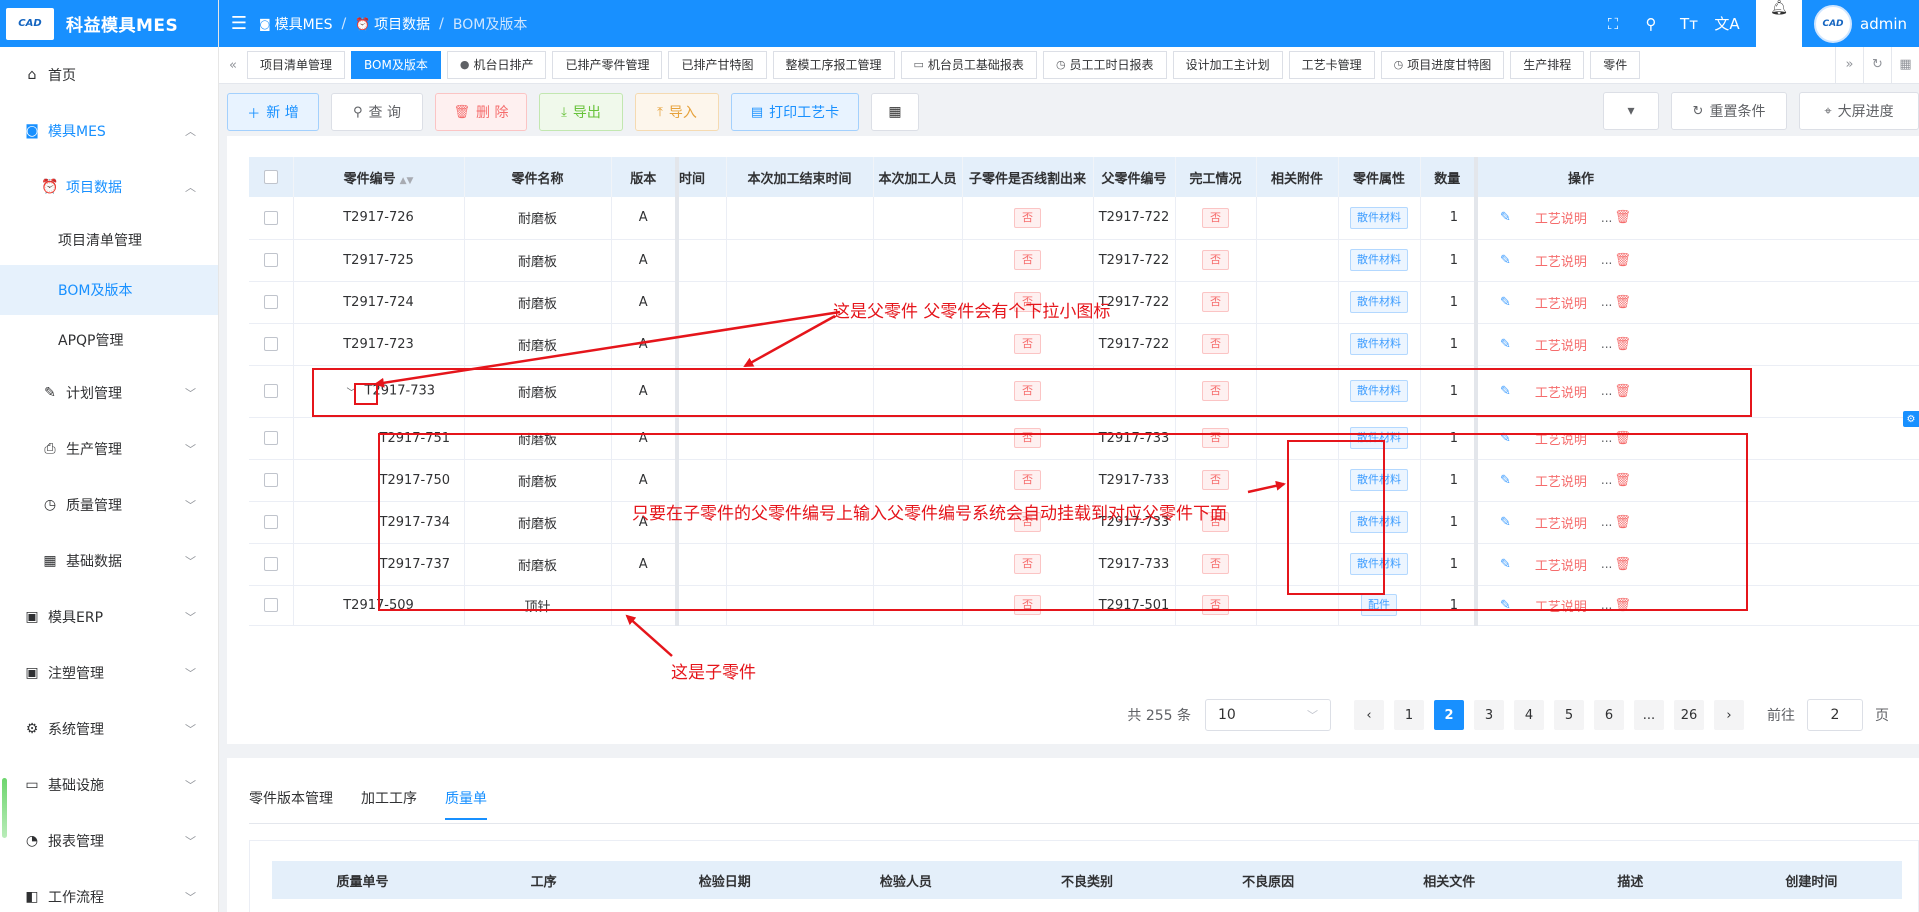 Image resolution: width=1919 pixels, height=912 pixels. I want to click on column-header-partno: 零件编号 ▲▼, so click(379, 177).